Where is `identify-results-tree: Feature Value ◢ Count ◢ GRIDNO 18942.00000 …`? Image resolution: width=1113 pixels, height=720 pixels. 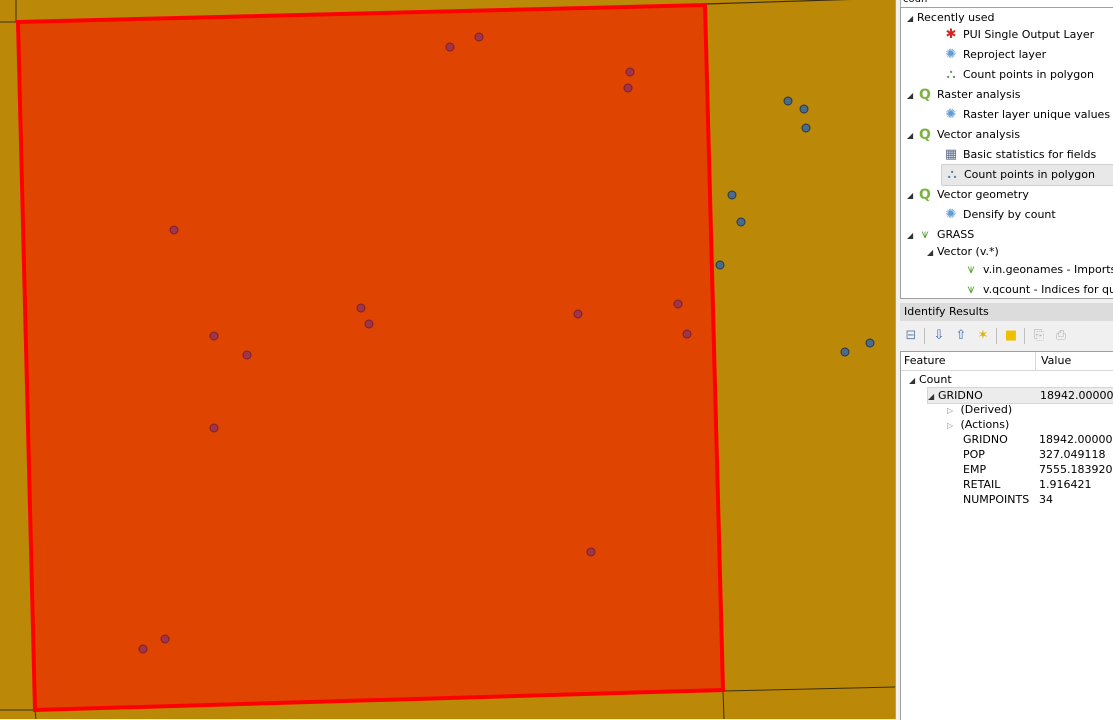 identify-results-tree: Feature Value ◢ Count ◢ GRIDNO 18942.00000 … is located at coordinates (1006, 535).